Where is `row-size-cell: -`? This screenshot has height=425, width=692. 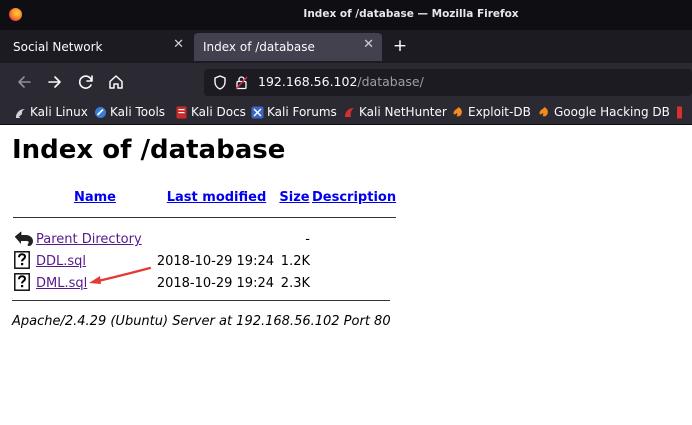
row-size-cell: - is located at coordinates (307, 239).